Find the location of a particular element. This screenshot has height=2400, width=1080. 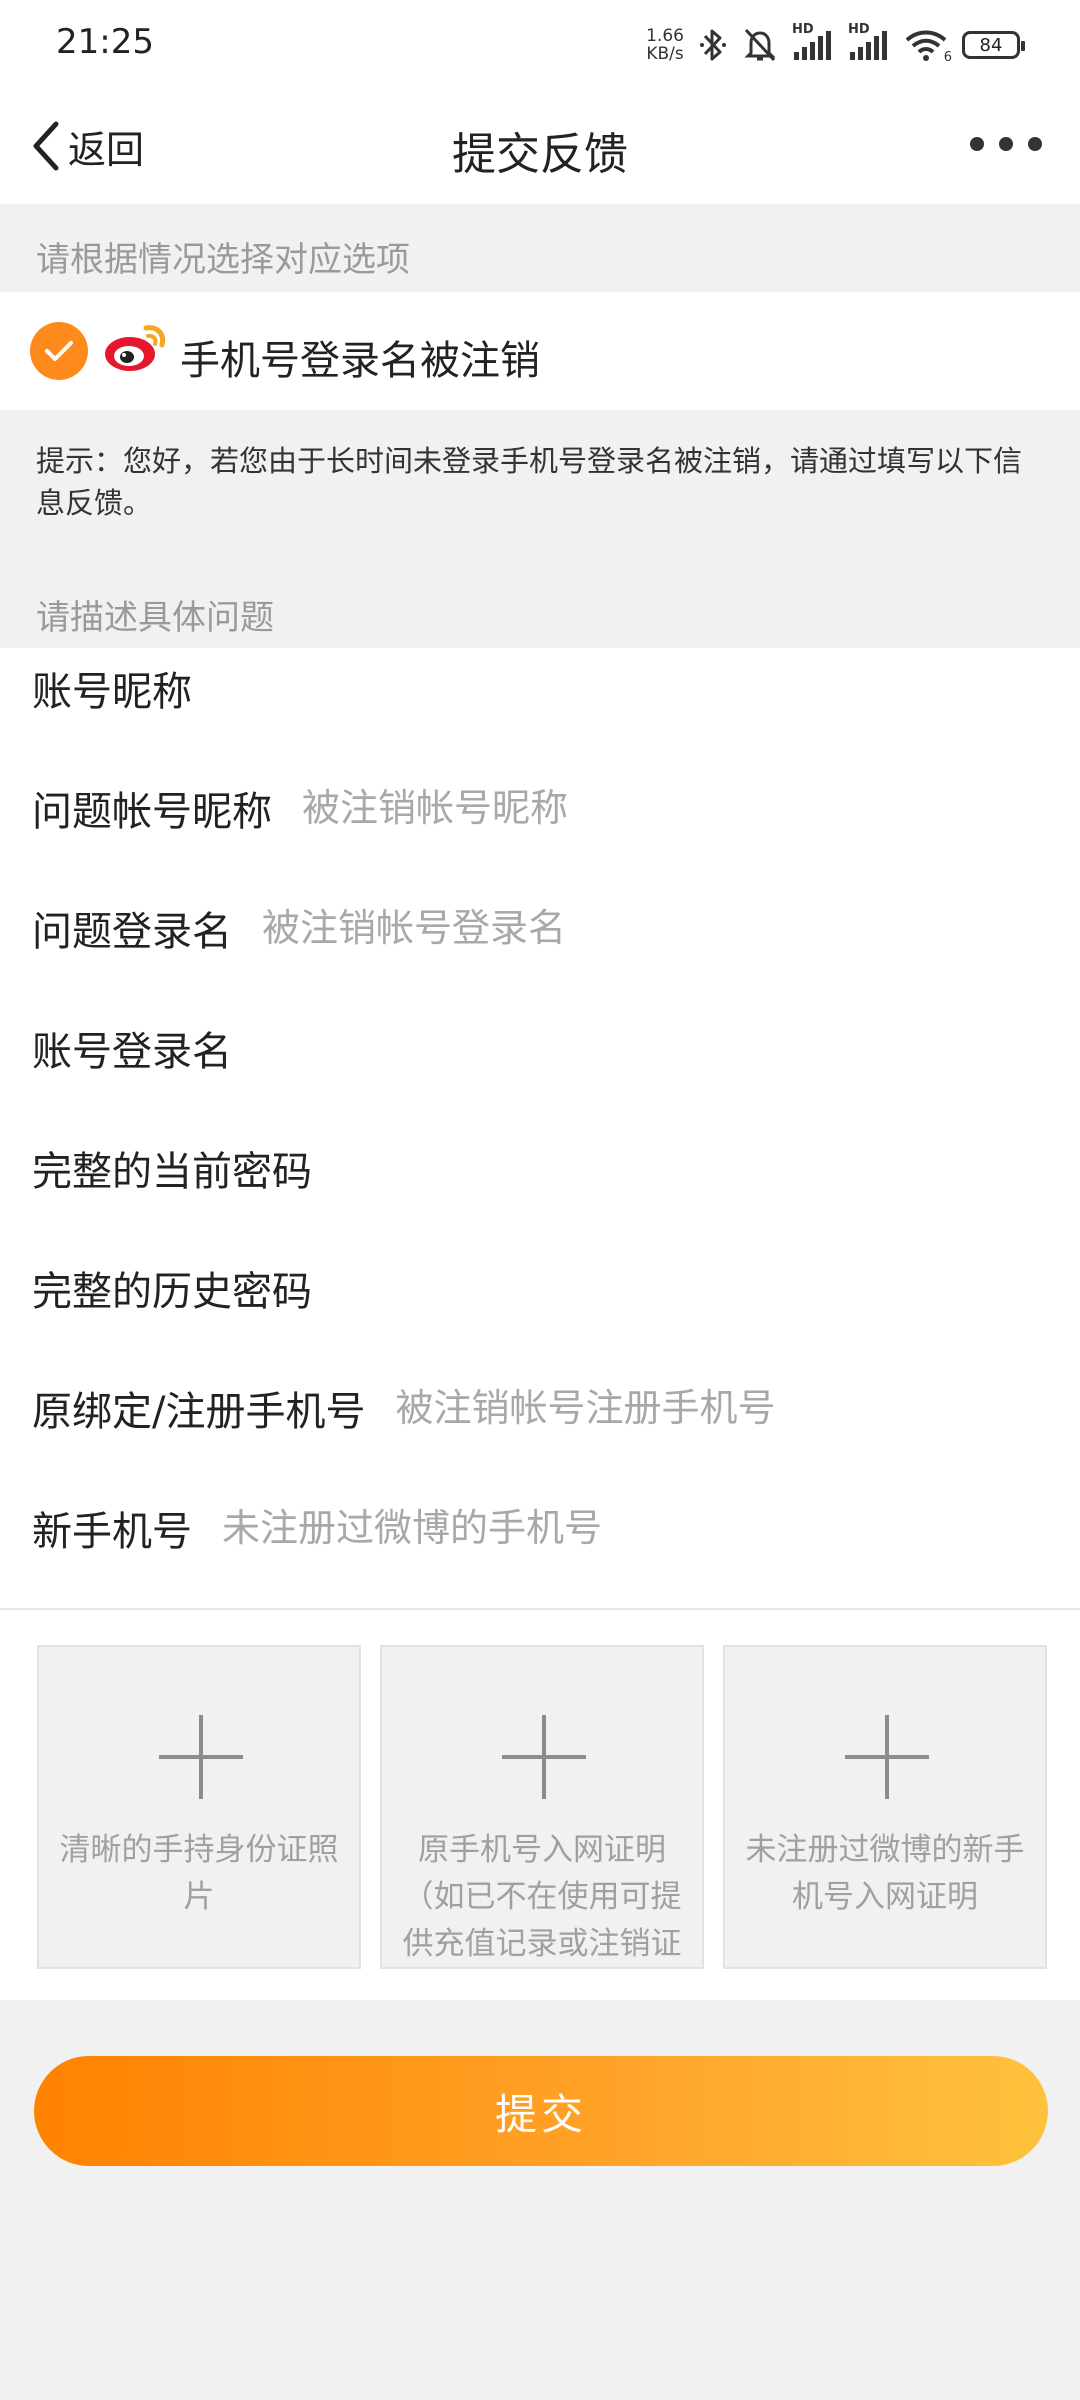

chevron-left-icon is located at coordinates (46, 146).